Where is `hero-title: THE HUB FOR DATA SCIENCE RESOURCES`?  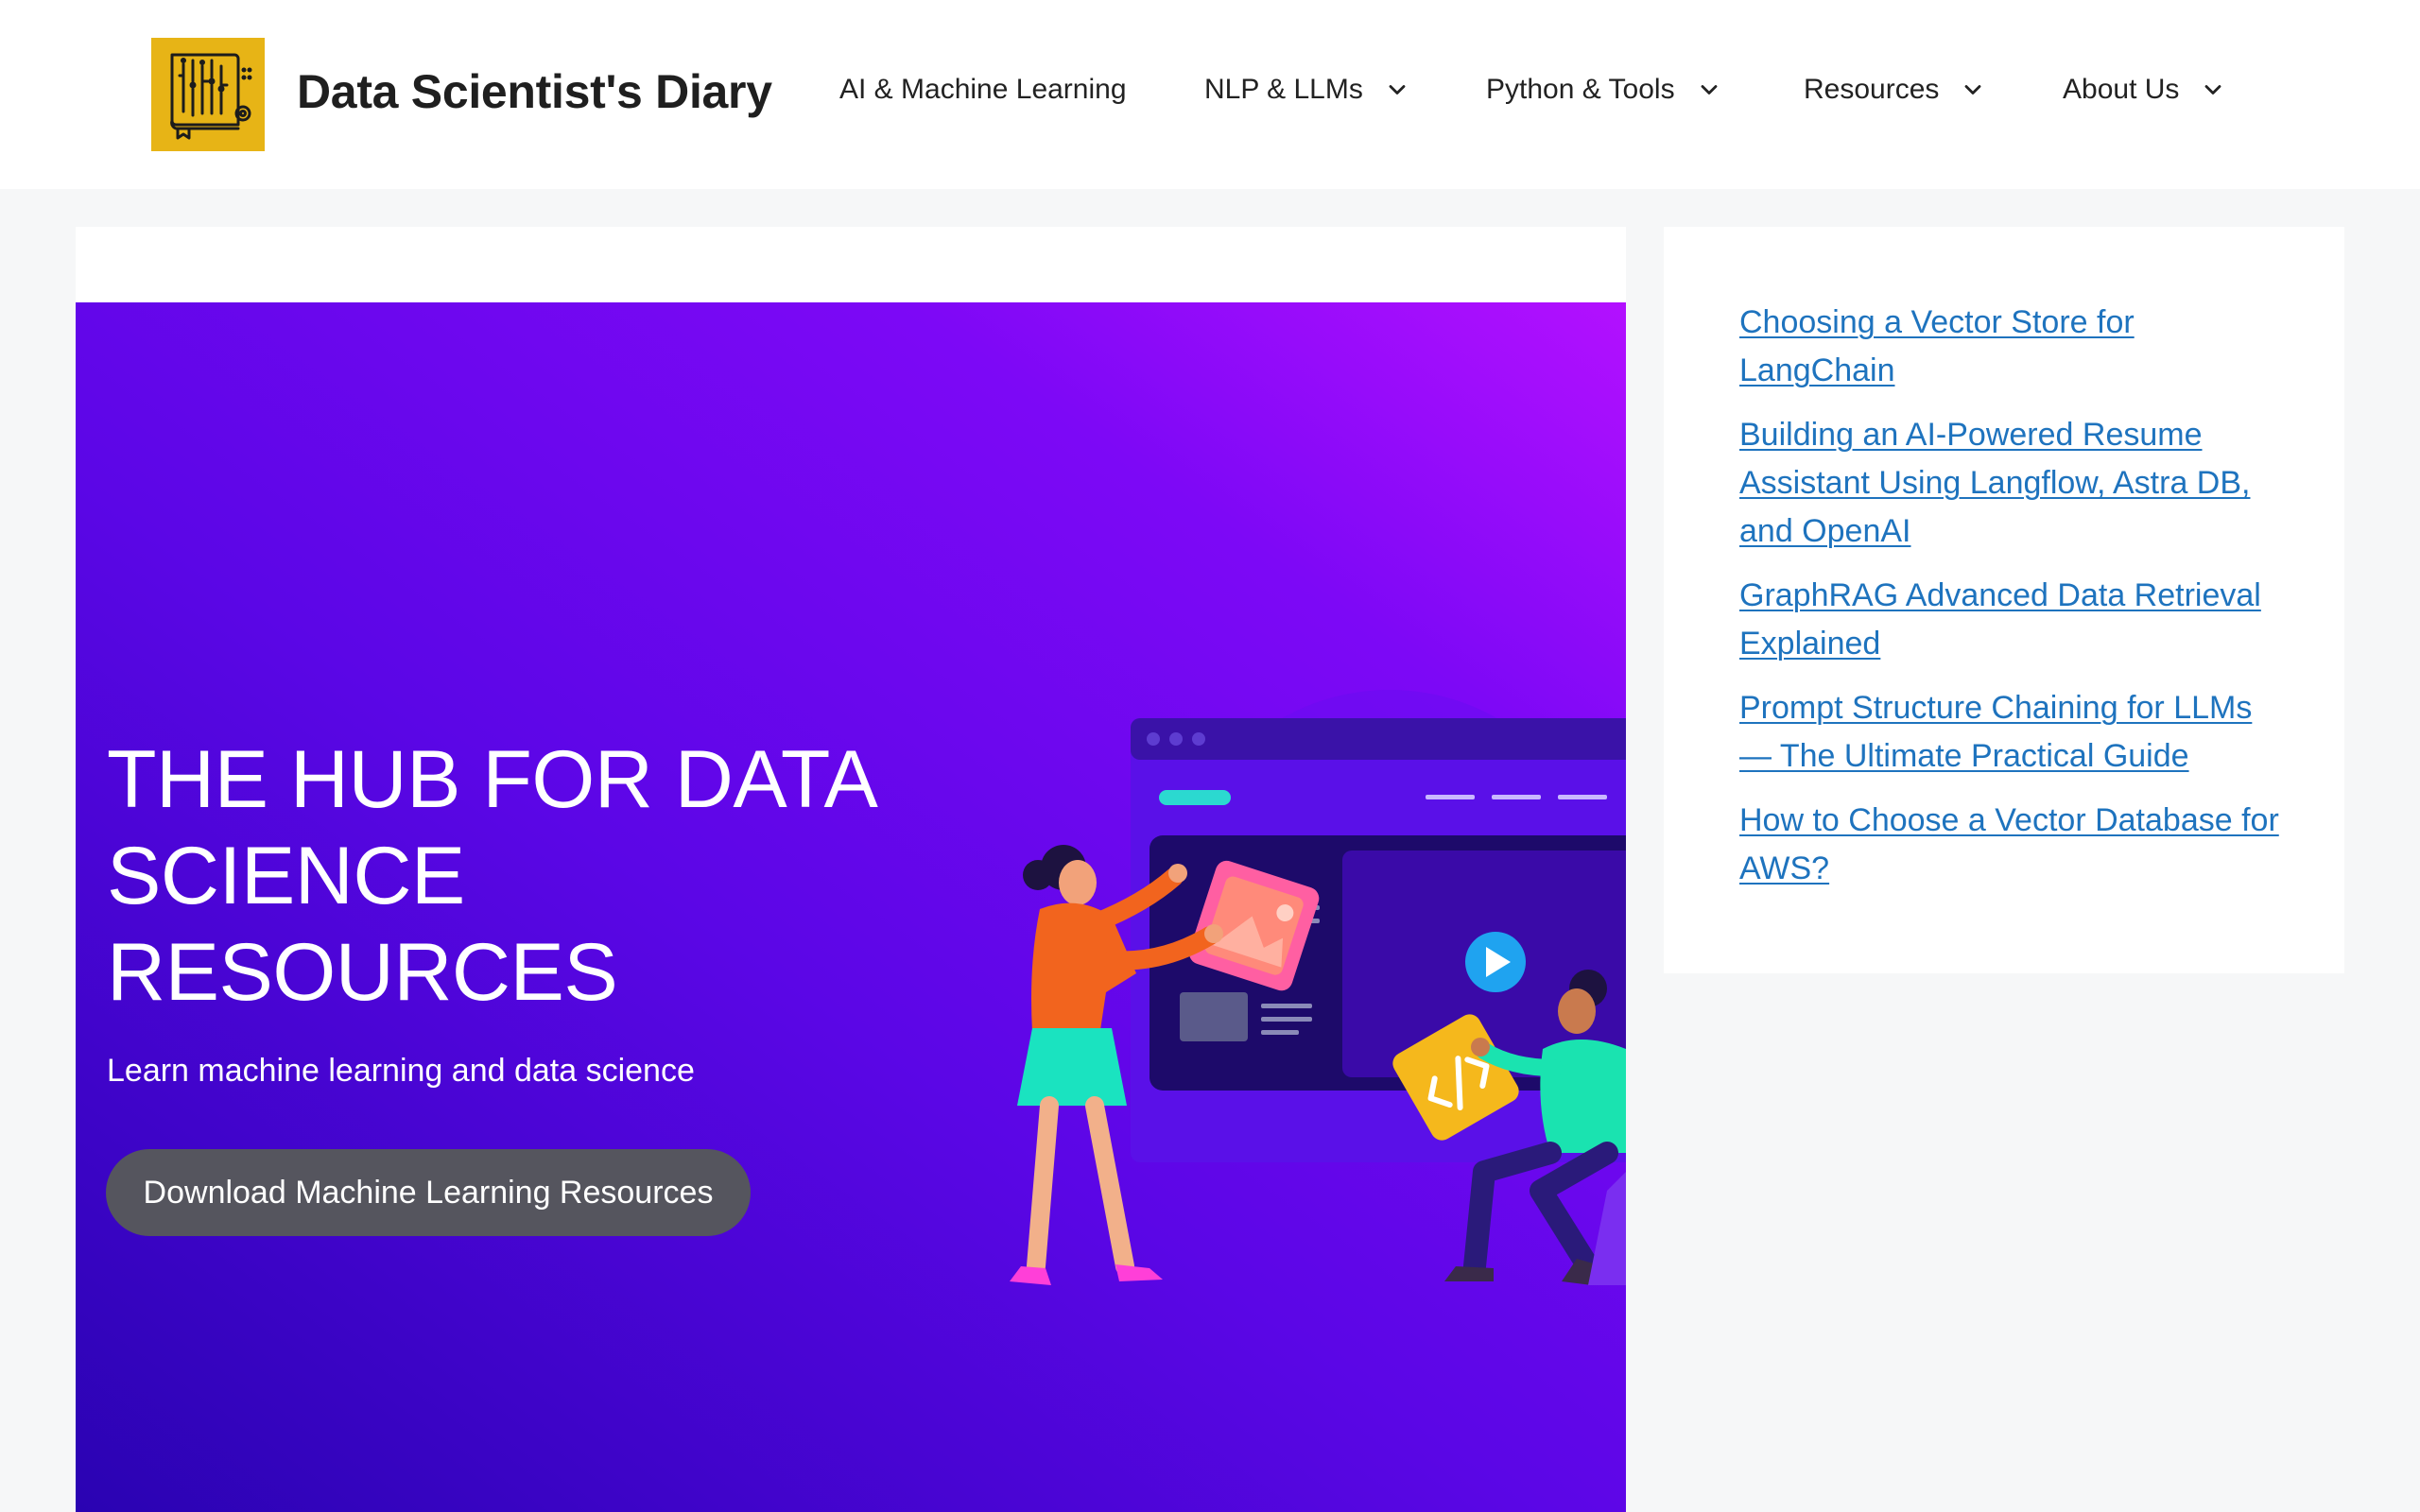
hero-title: THE HUB FOR DATA SCIENCE RESOURCES is located at coordinates (490, 876).